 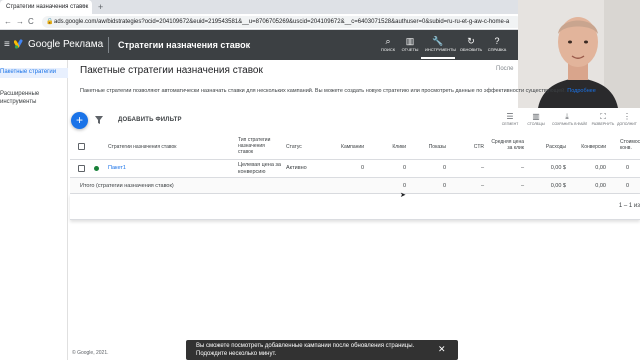 I want to click on tools-button: 🔧 ИНСТРУМЕНТЫ, so click(x=440, y=46).